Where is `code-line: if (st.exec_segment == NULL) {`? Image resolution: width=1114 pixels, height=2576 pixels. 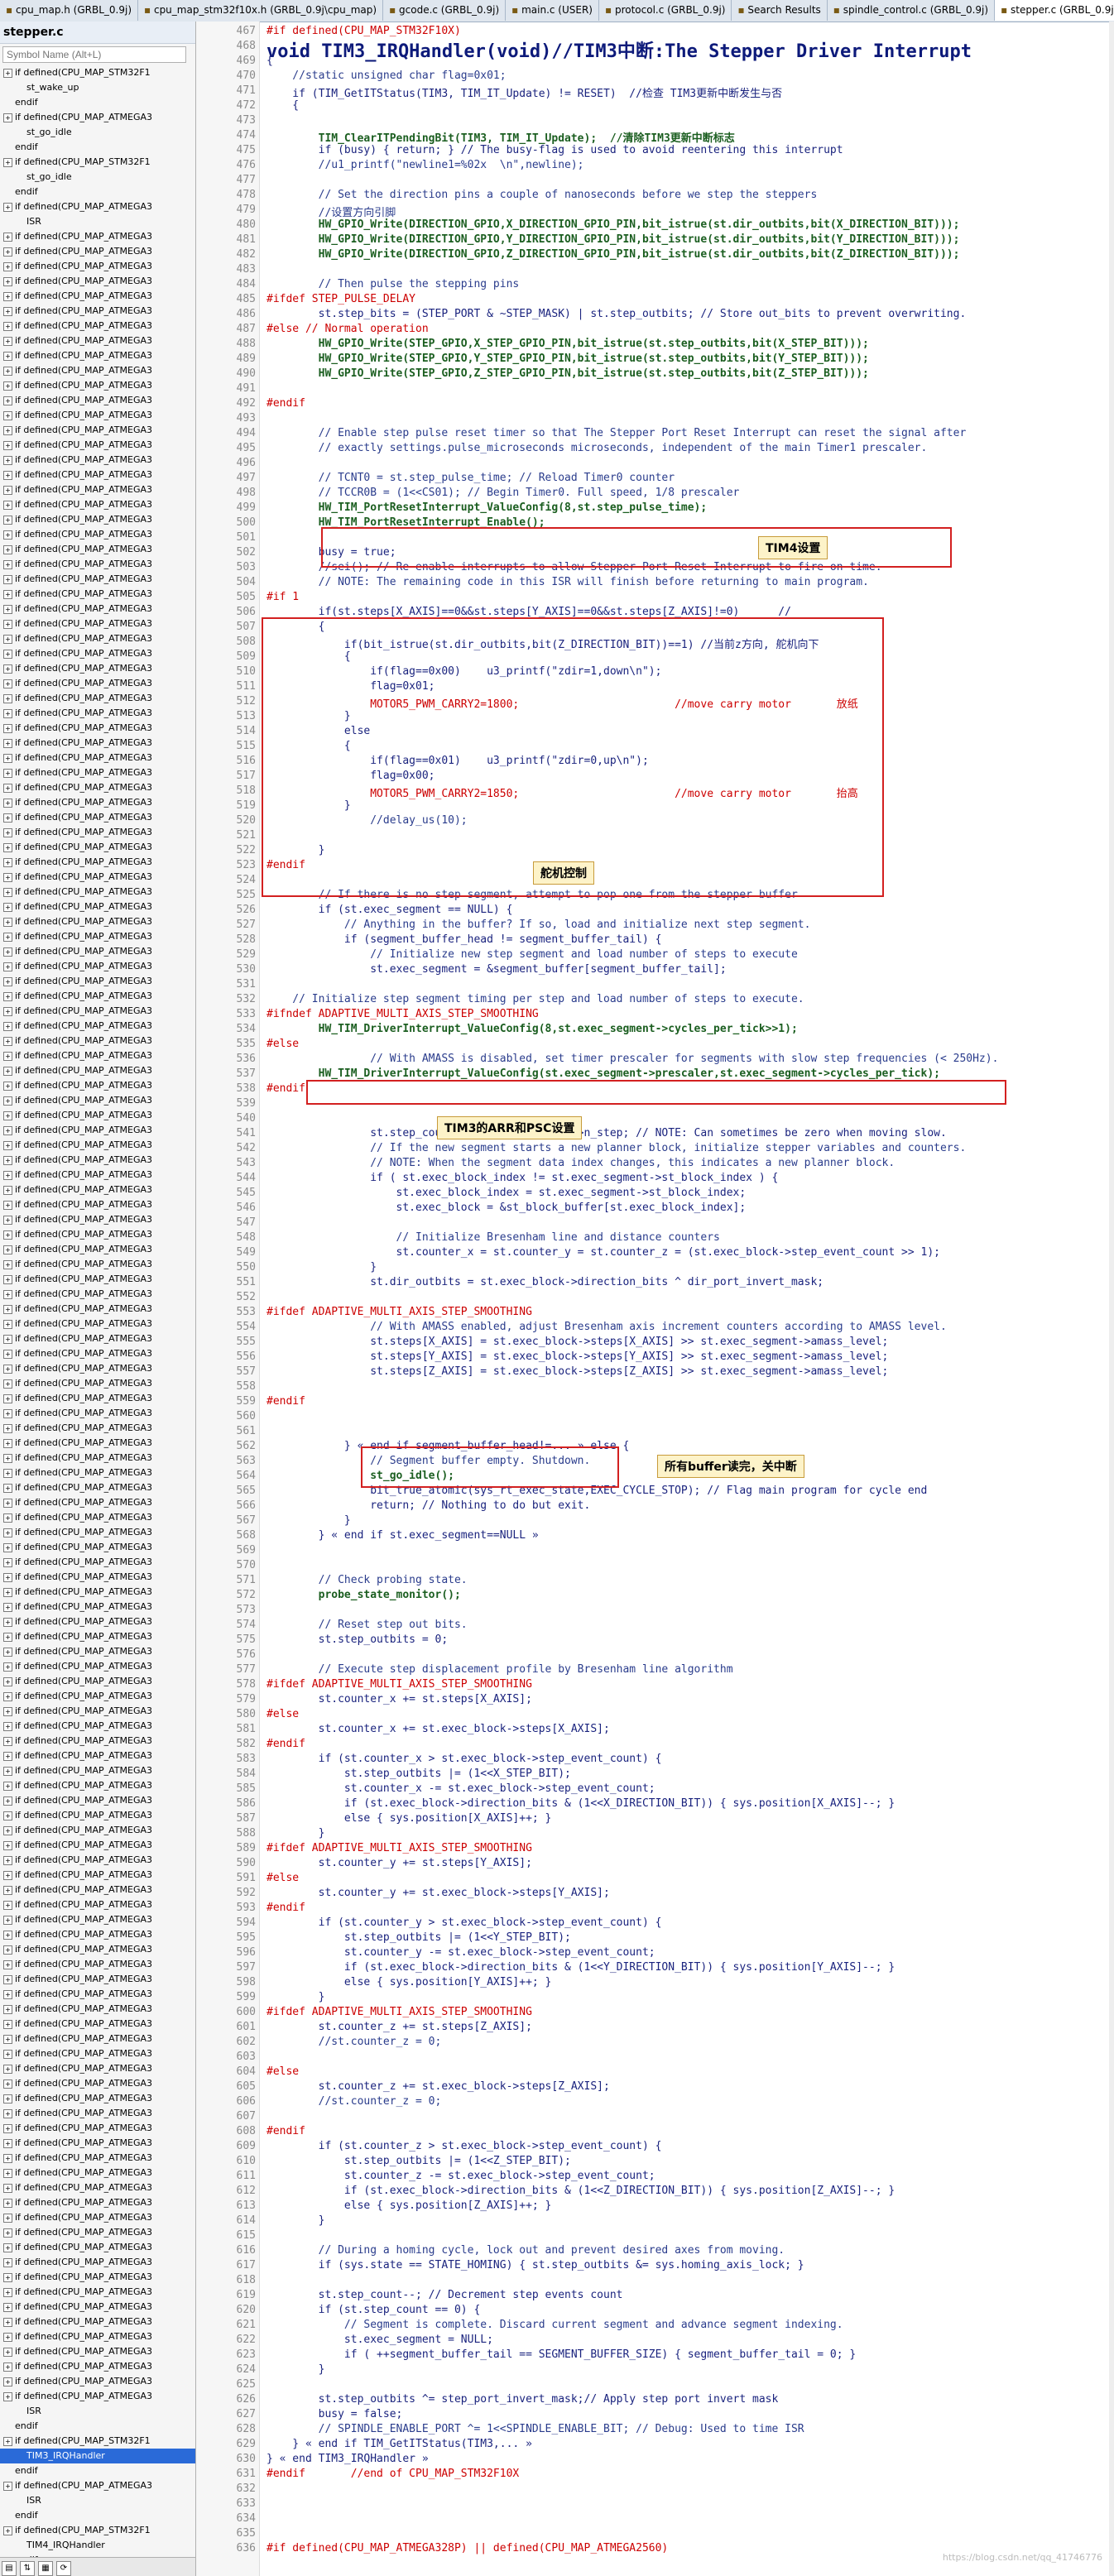
code-line: if (st.exec_segment == NULL) { is located at coordinates (389, 910).